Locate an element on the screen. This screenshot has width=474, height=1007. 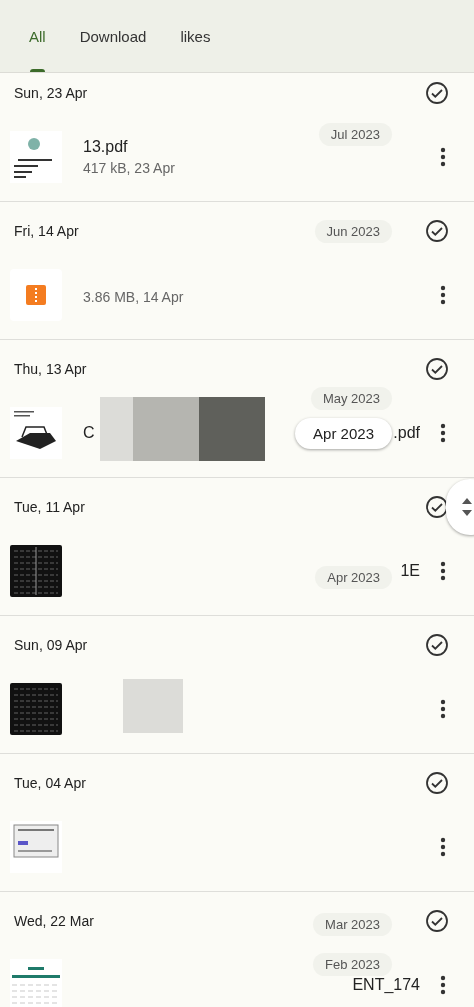
month-label: Feb 2023 is located at coordinates (352, 964).